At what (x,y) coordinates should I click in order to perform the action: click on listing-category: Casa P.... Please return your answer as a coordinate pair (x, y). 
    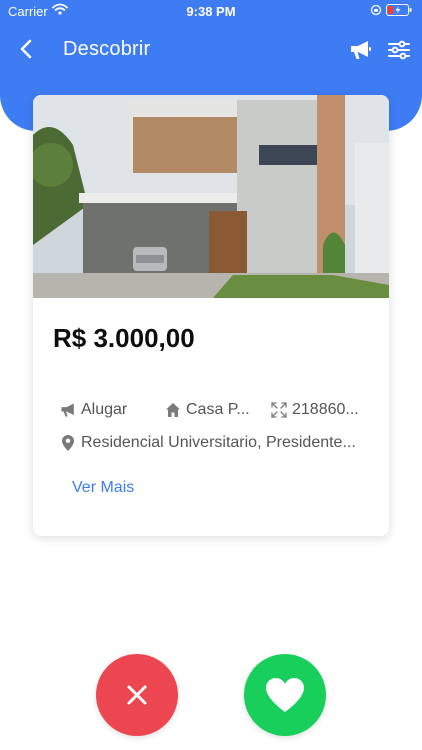
    Looking at the image, I should click on (214, 410).